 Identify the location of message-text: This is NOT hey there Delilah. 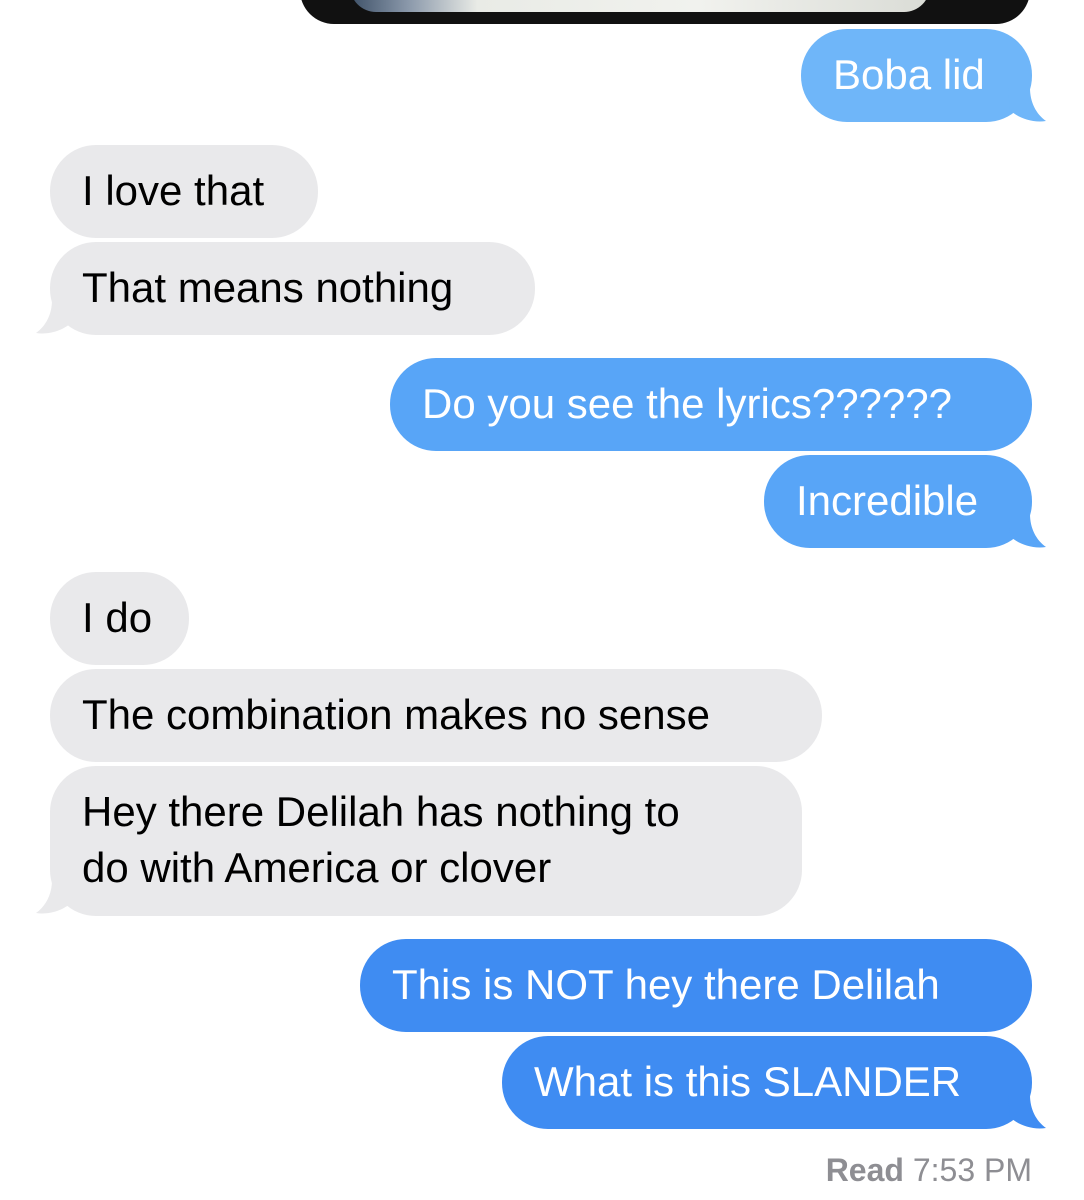
(666, 984).